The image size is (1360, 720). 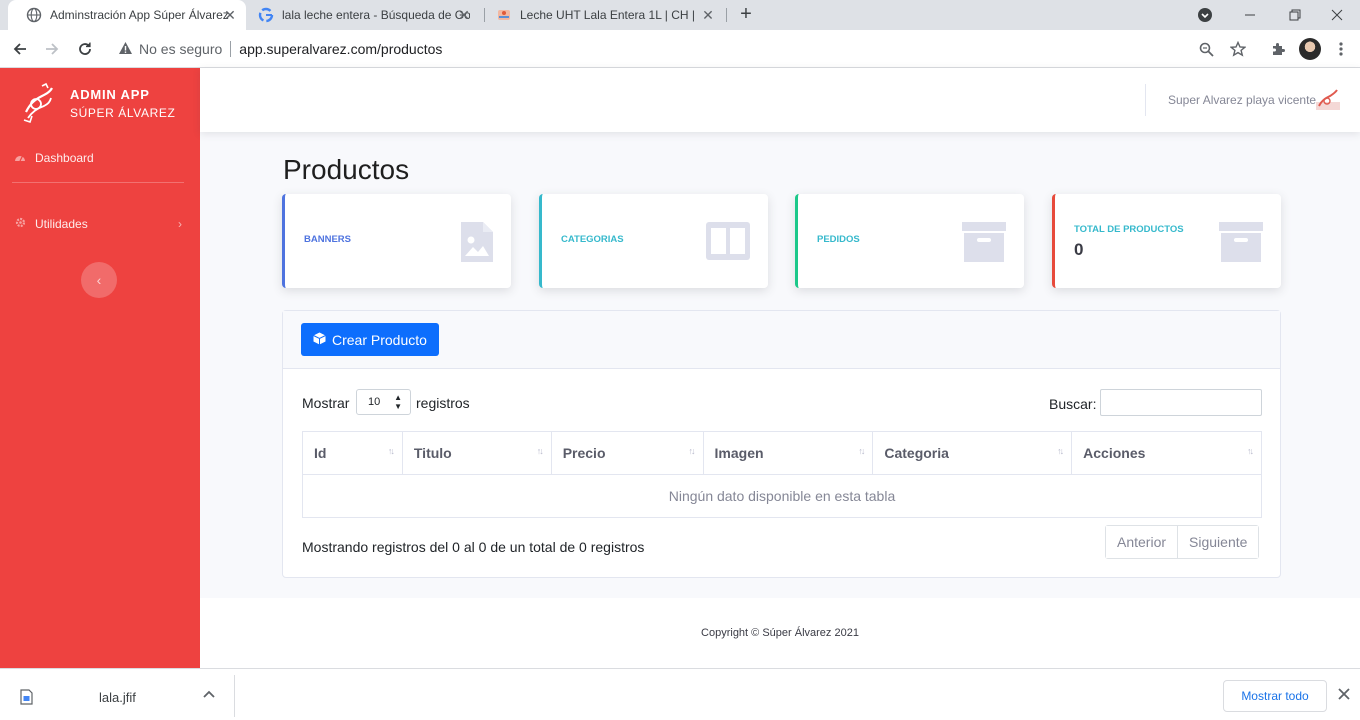 What do you see at coordinates (1337, 15) in the screenshot?
I see `close-window-icon` at bounding box center [1337, 15].